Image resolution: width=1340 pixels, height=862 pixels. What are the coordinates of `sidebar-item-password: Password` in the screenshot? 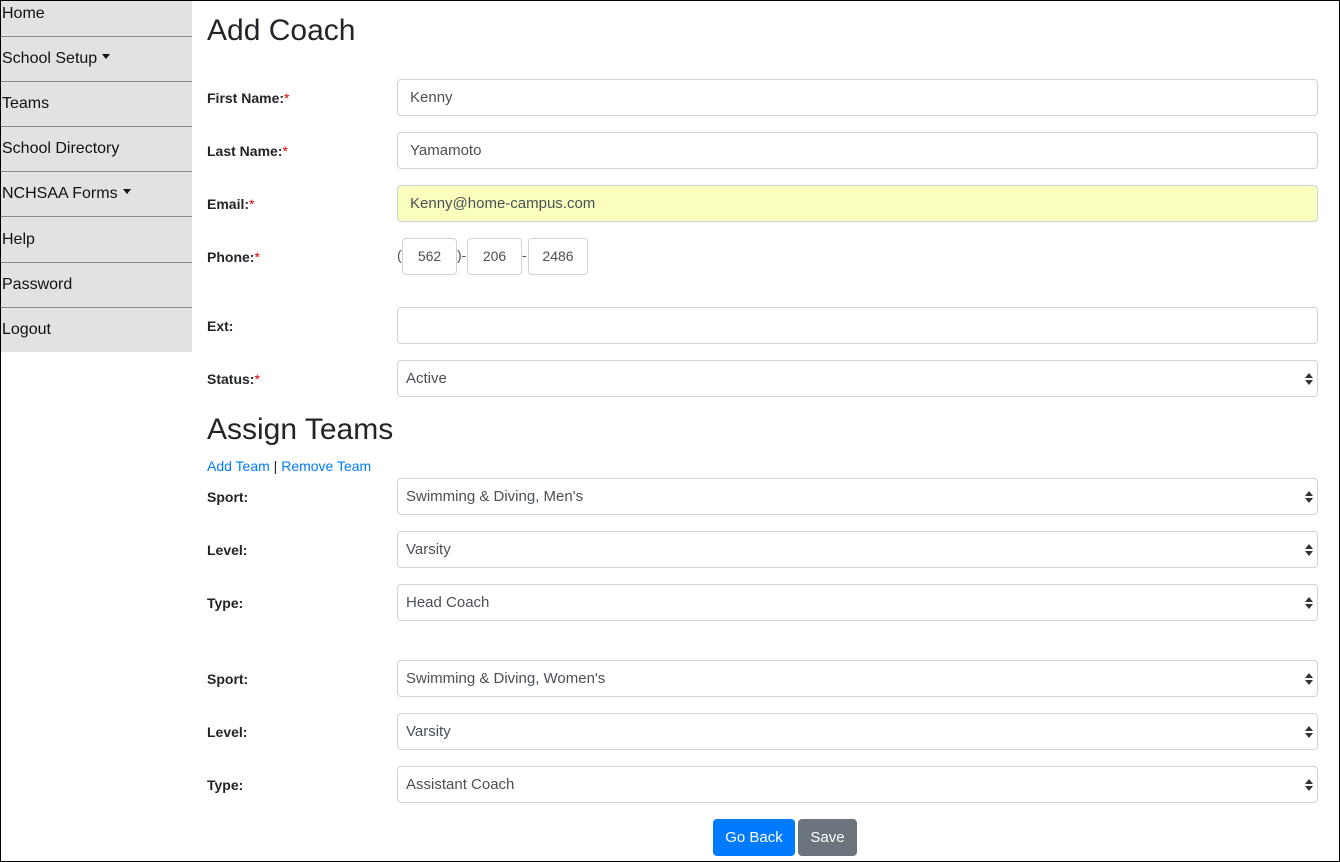 It's located at (96, 285).